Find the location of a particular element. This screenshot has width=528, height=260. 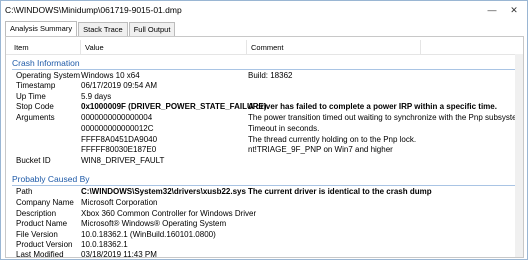

row-value: 03/18/2019 11:43 PM is located at coordinates (119, 254).